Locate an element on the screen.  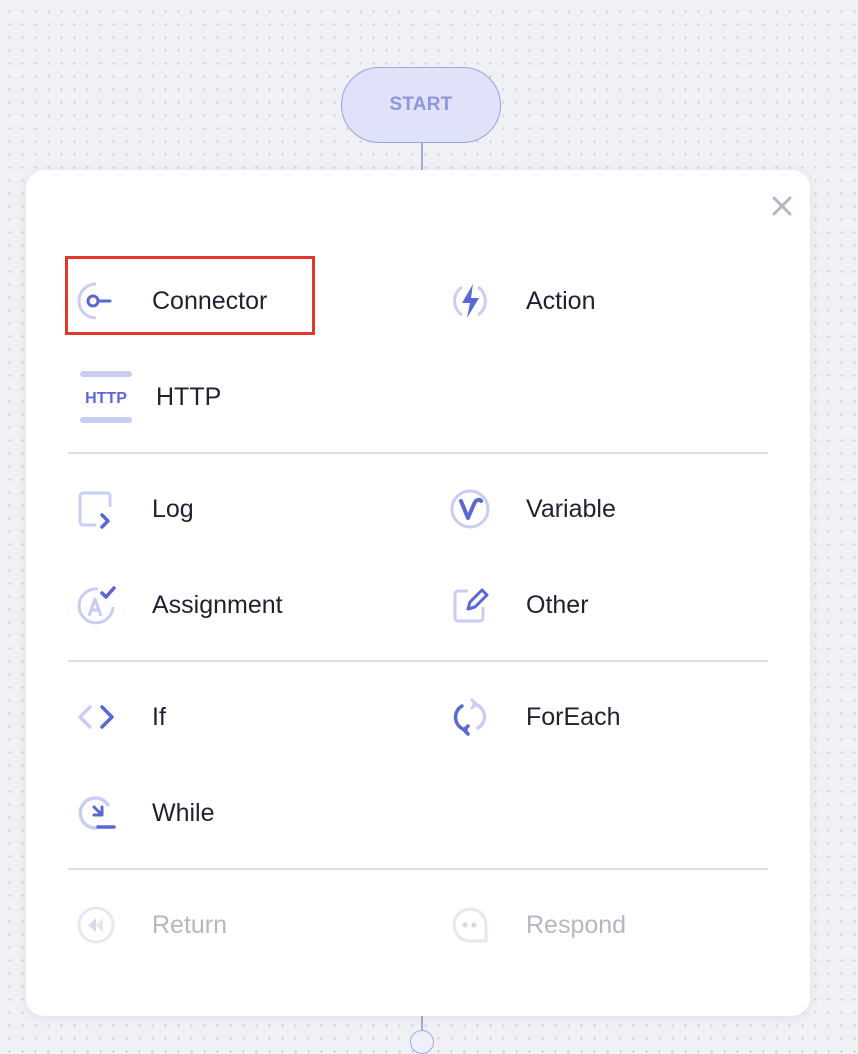
code-brackets-icon is located at coordinates (96, 717).